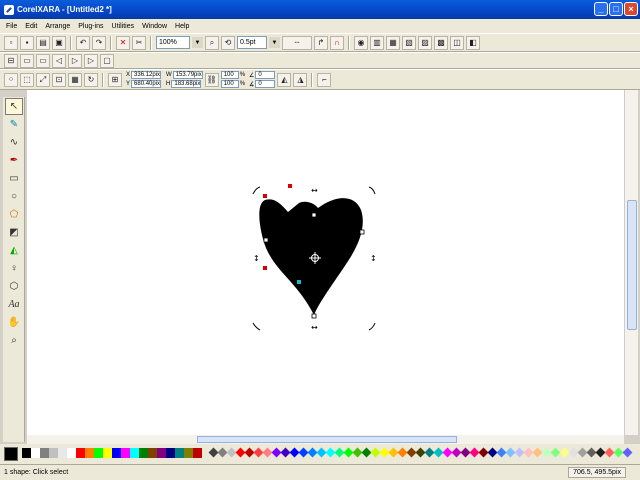  What do you see at coordinates (11, 26) in the screenshot?
I see `menu-file: File` at bounding box center [11, 26].